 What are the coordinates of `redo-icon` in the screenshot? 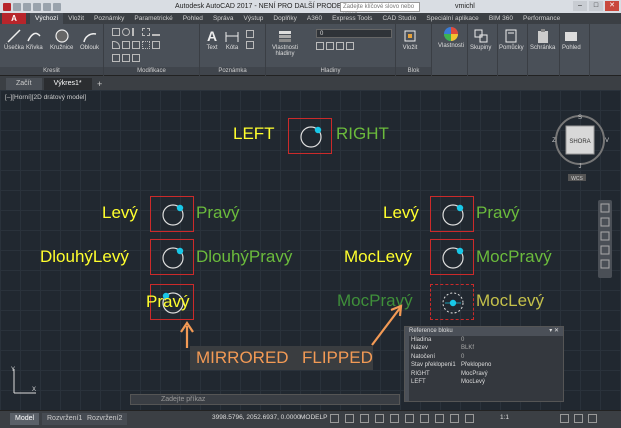 It's located at (57, 6).